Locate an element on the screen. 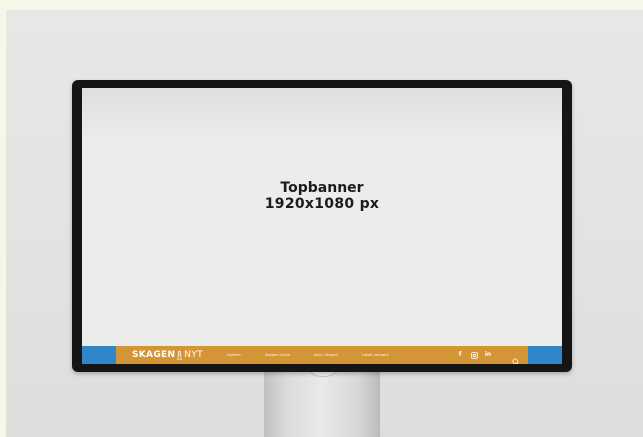 The height and width of the screenshot is (437, 643). instagram-icon is located at coordinates (474, 355).